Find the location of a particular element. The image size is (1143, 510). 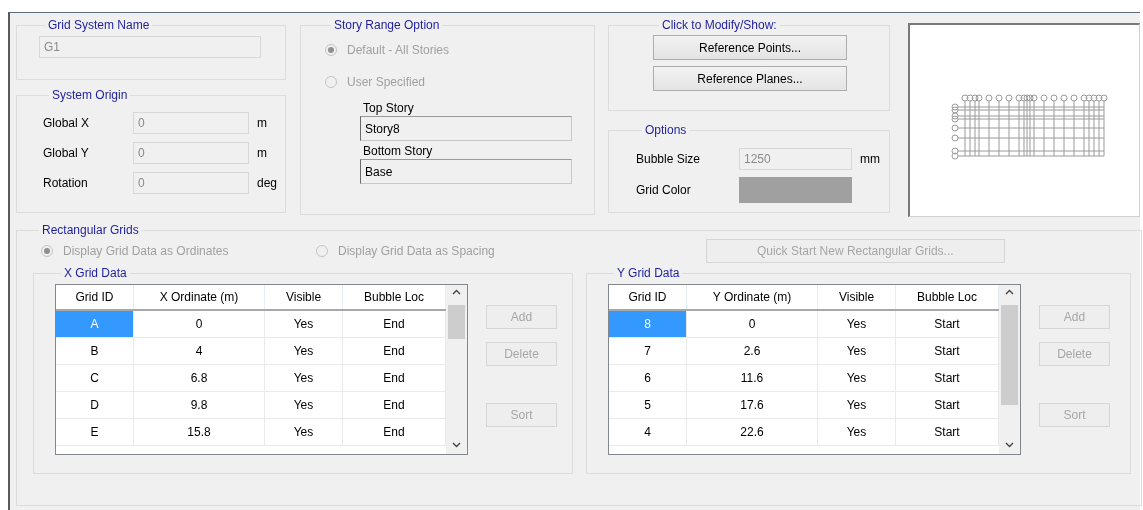

table-cell: 9.8 is located at coordinates (199, 405).